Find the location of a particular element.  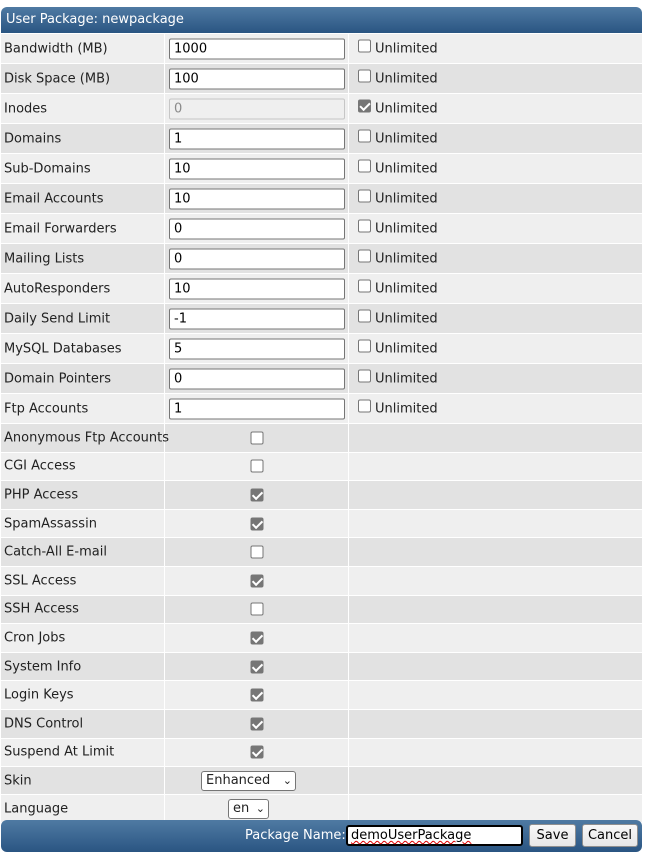

limit-input: 5 is located at coordinates (257, 348).